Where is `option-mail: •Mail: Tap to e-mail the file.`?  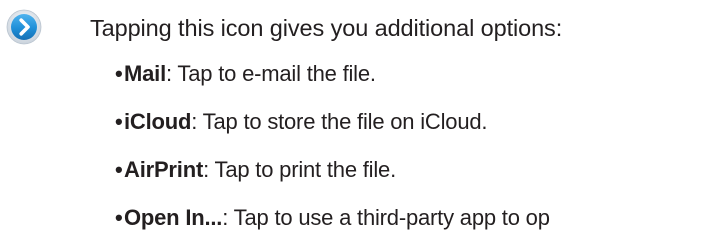
option-mail: •Mail: Tap to e-mail the file. is located at coordinates (332, 83).